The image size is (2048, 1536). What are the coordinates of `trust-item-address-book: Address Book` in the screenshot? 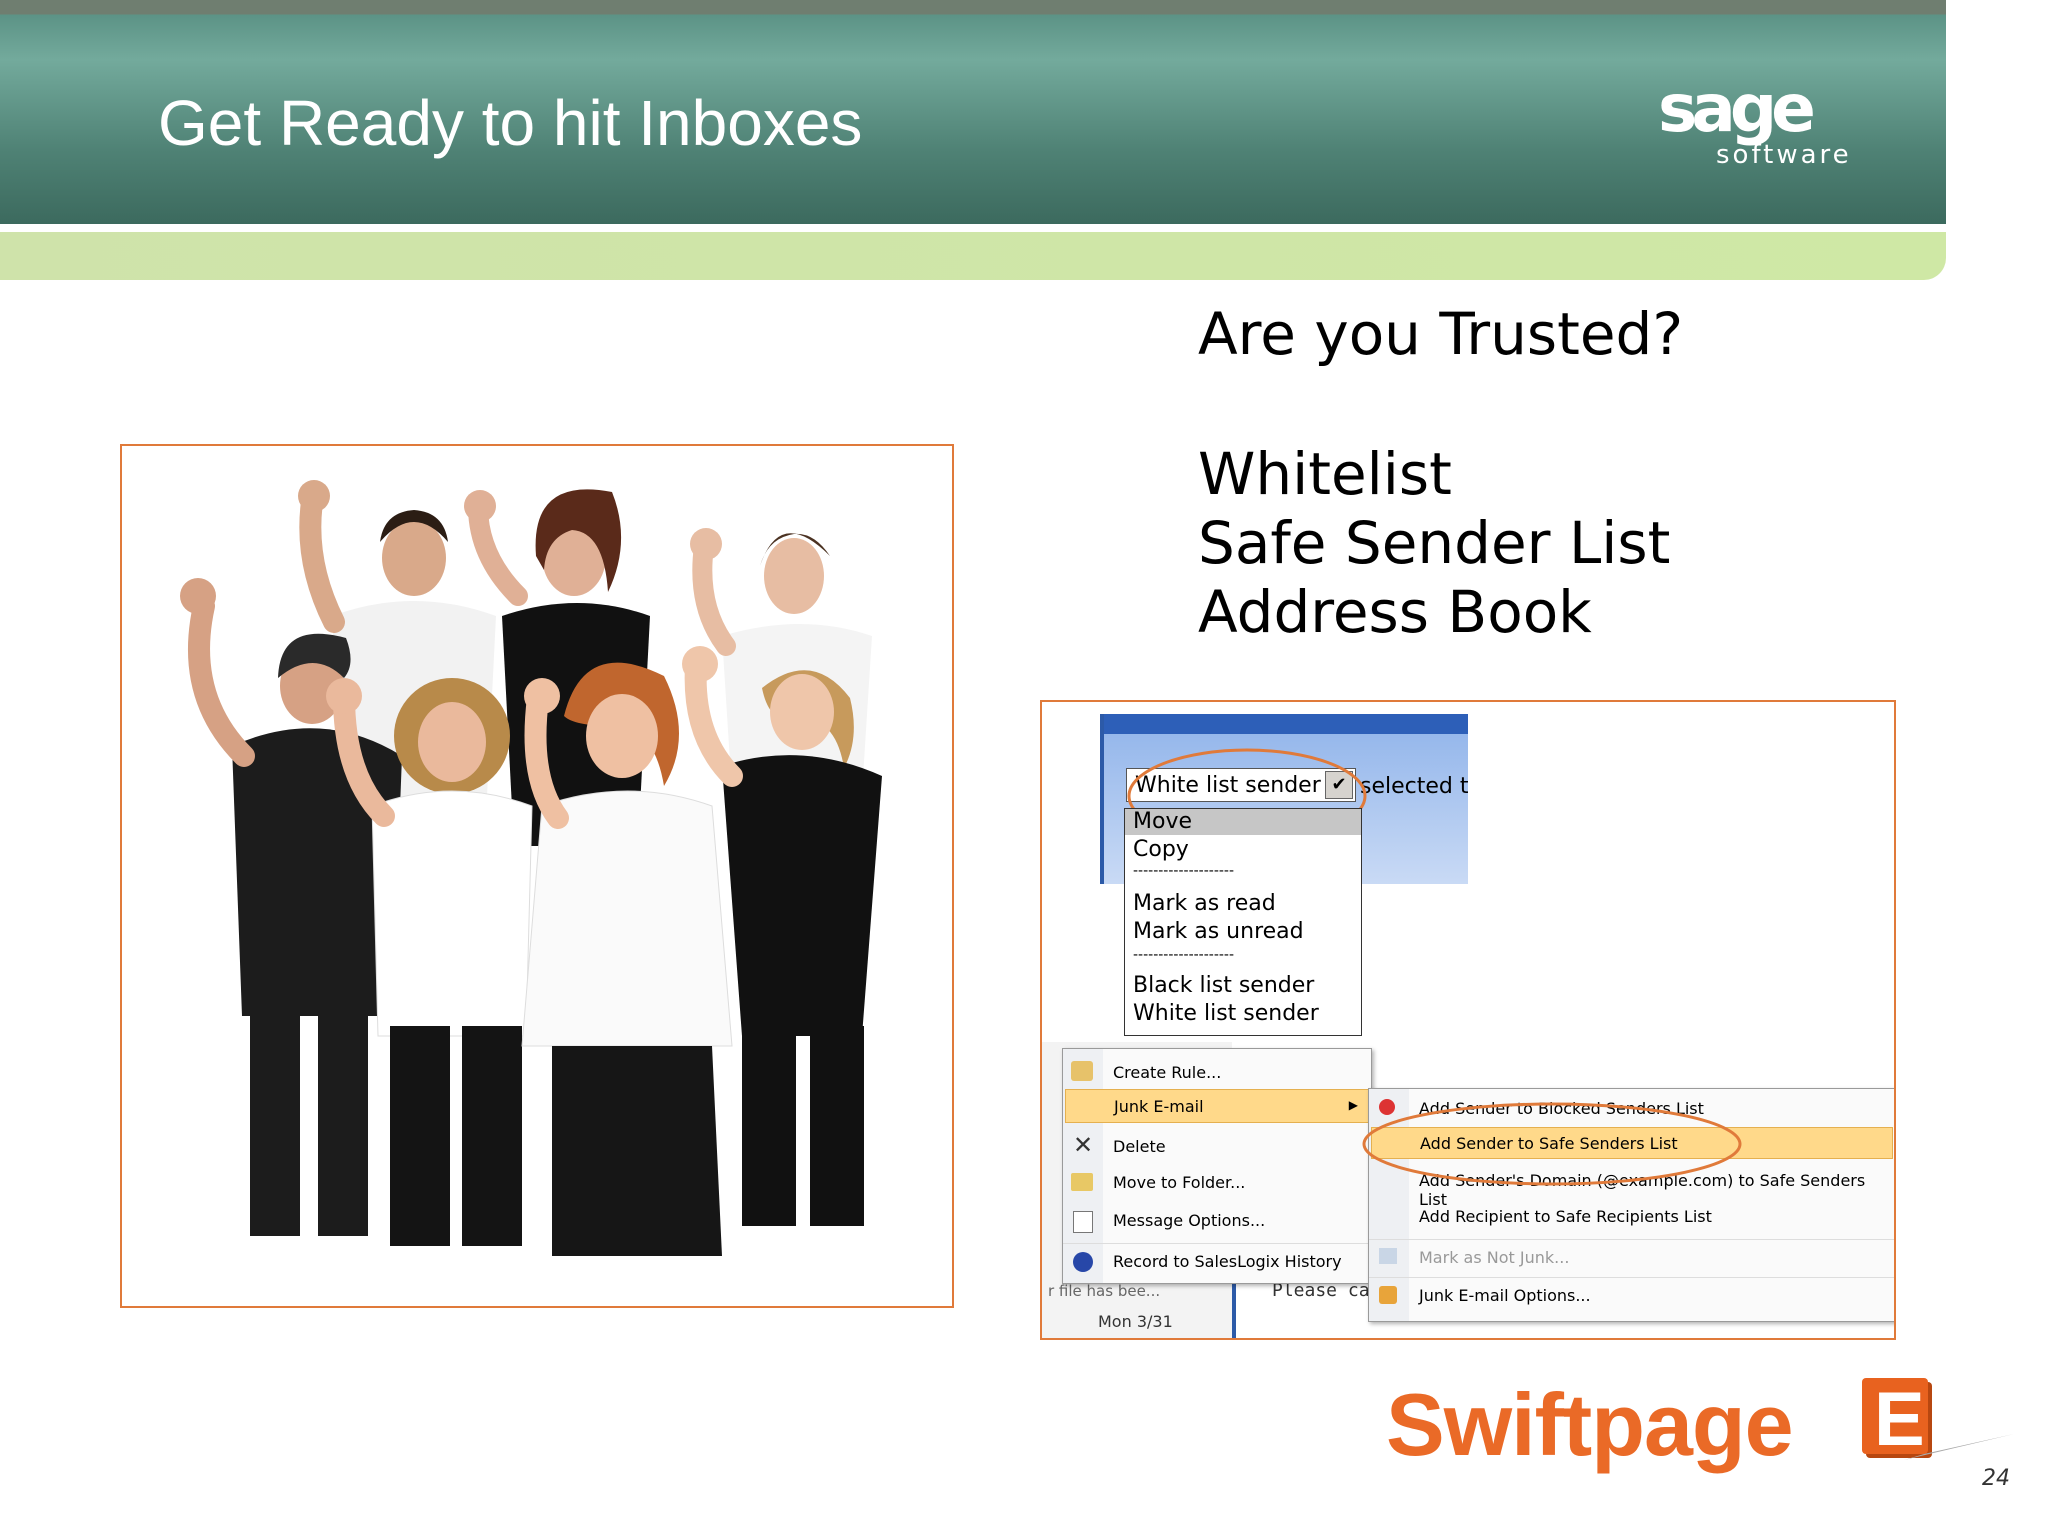 It's located at (1395, 612).